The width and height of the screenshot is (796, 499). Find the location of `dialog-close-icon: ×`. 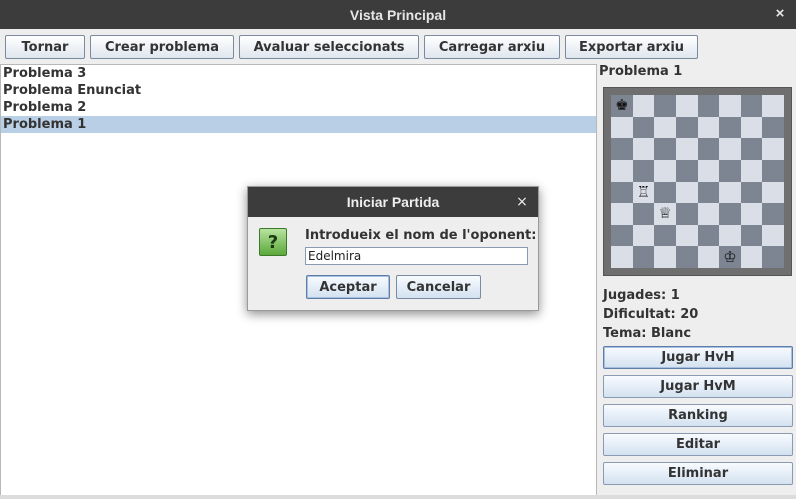

dialog-close-icon: × is located at coordinates (522, 202).